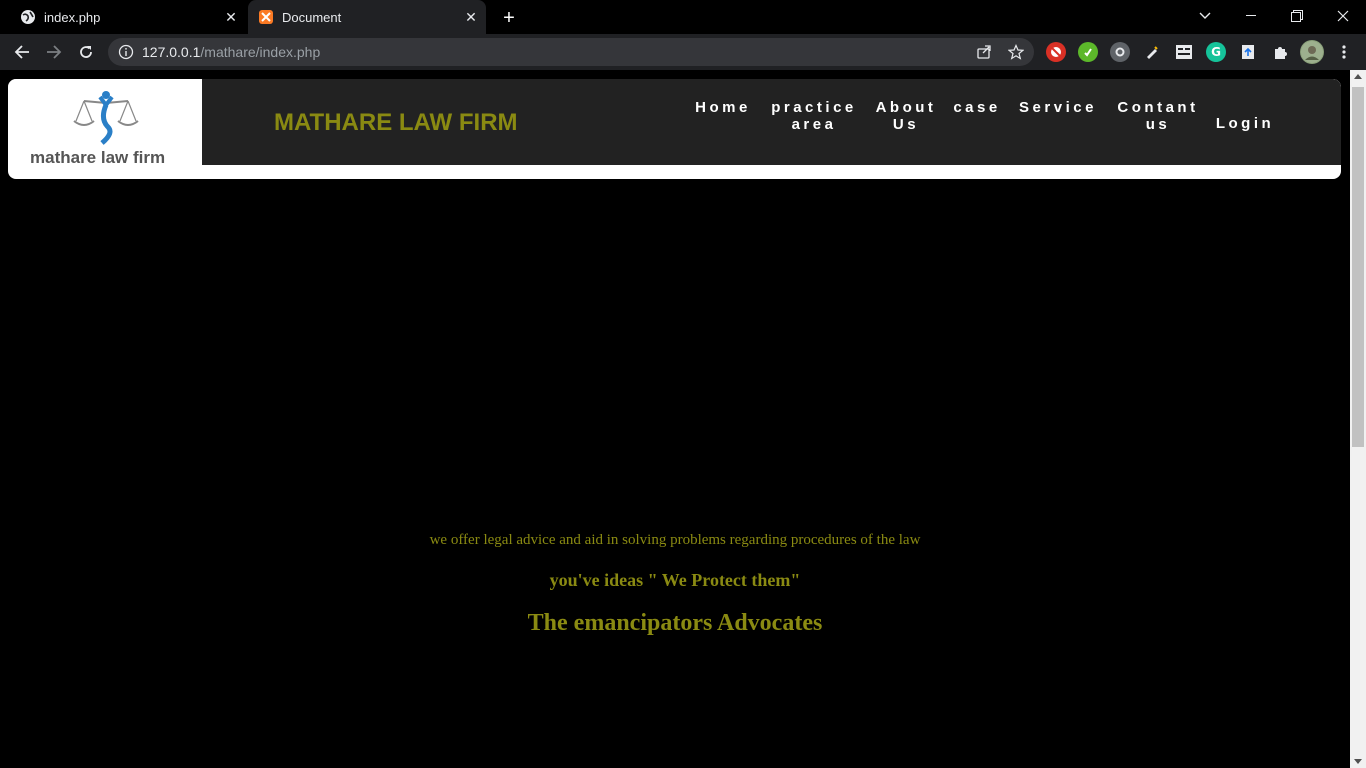 The width and height of the screenshot is (1366, 768). I want to click on browser-toolbar: 127.0.0.1/mathare/index.php G, so click(683, 52).